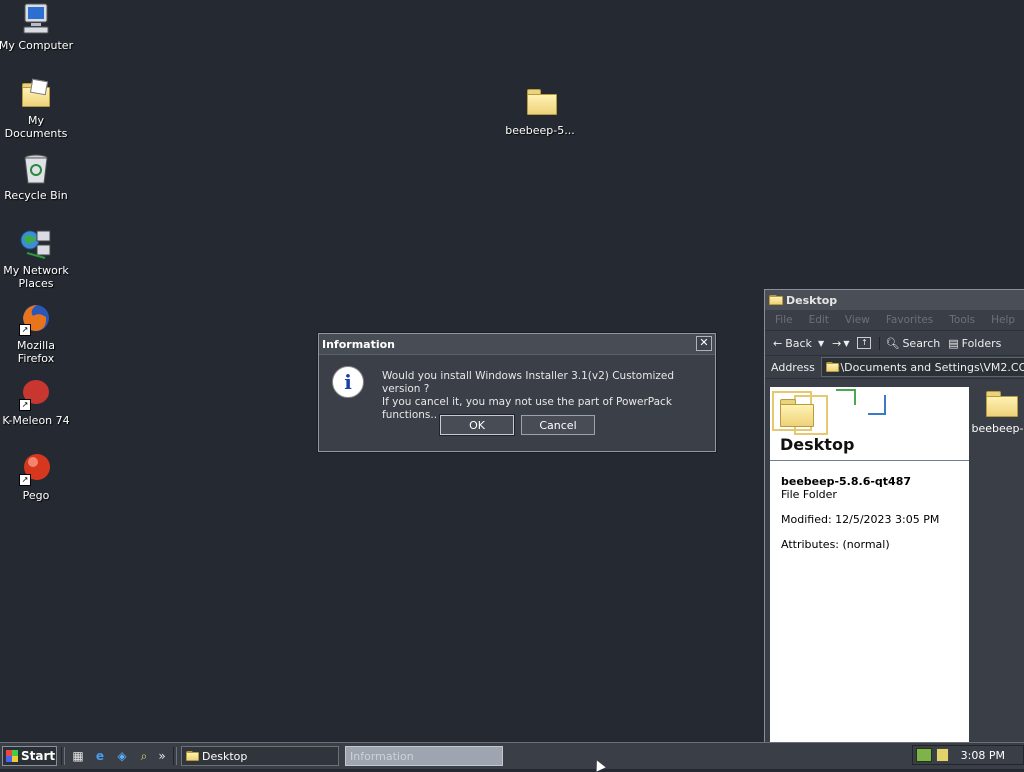 The height and width of the screenshot is (772, 1024). What do you see at coordinates (869, 460) in the screenshot?
I see `pane-divider` at bounding box center [869, 460].